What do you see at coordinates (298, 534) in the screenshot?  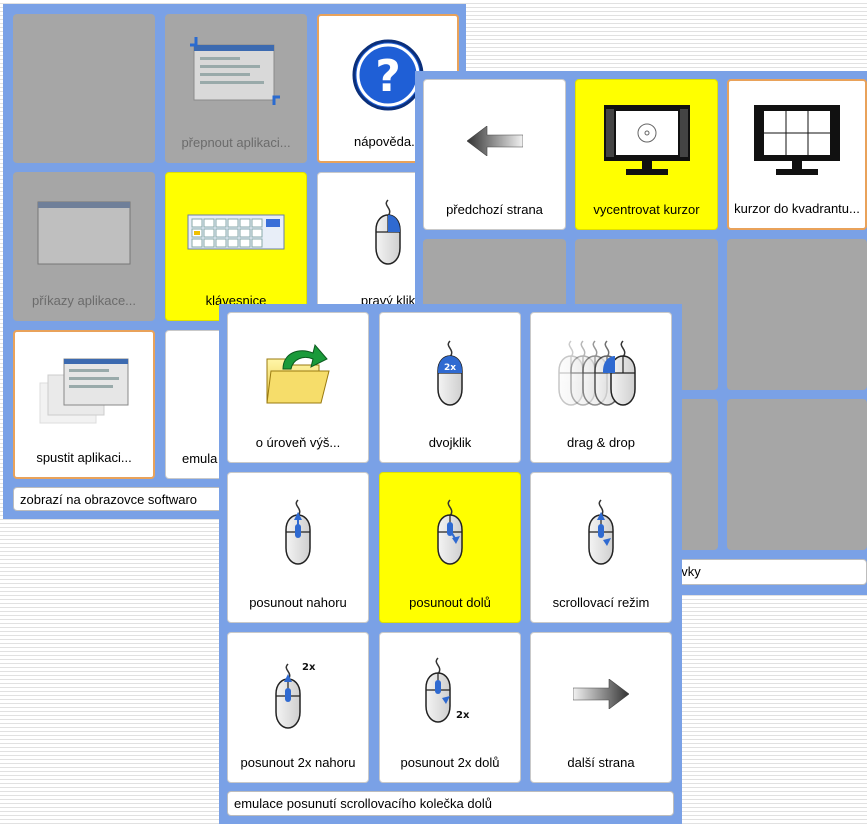 I see `mouse-scroll-up-icon` at bounding box center [298, 534].